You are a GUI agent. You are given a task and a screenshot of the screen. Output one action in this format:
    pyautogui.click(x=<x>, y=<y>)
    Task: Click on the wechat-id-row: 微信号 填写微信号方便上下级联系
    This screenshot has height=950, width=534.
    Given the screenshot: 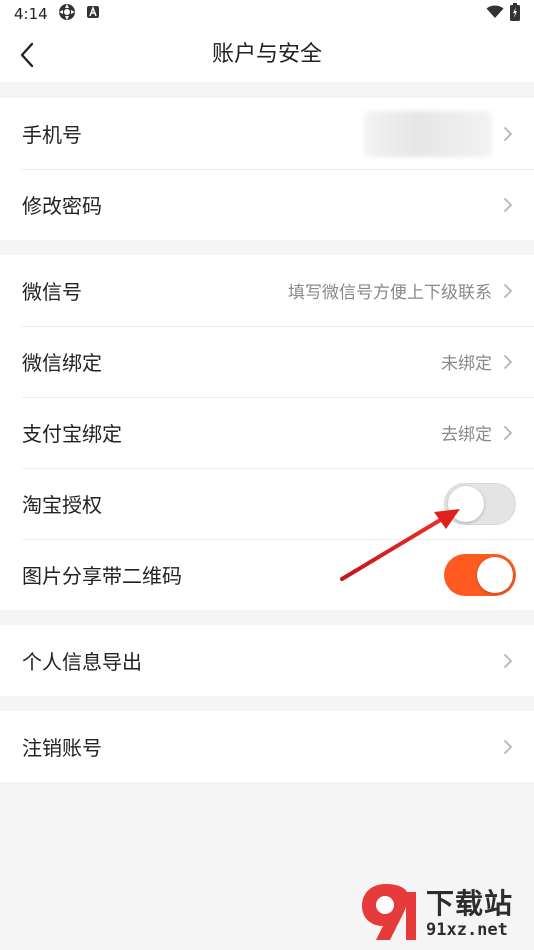 What is the action you would take?
    pyautogui.click(x=267, y=290)
    